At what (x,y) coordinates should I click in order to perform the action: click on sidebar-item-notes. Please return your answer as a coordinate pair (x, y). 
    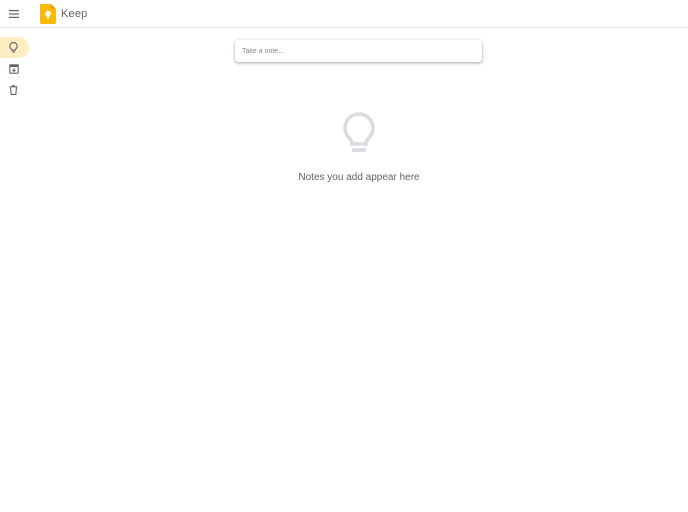
    Looking at the image, I should click on (14, 47).